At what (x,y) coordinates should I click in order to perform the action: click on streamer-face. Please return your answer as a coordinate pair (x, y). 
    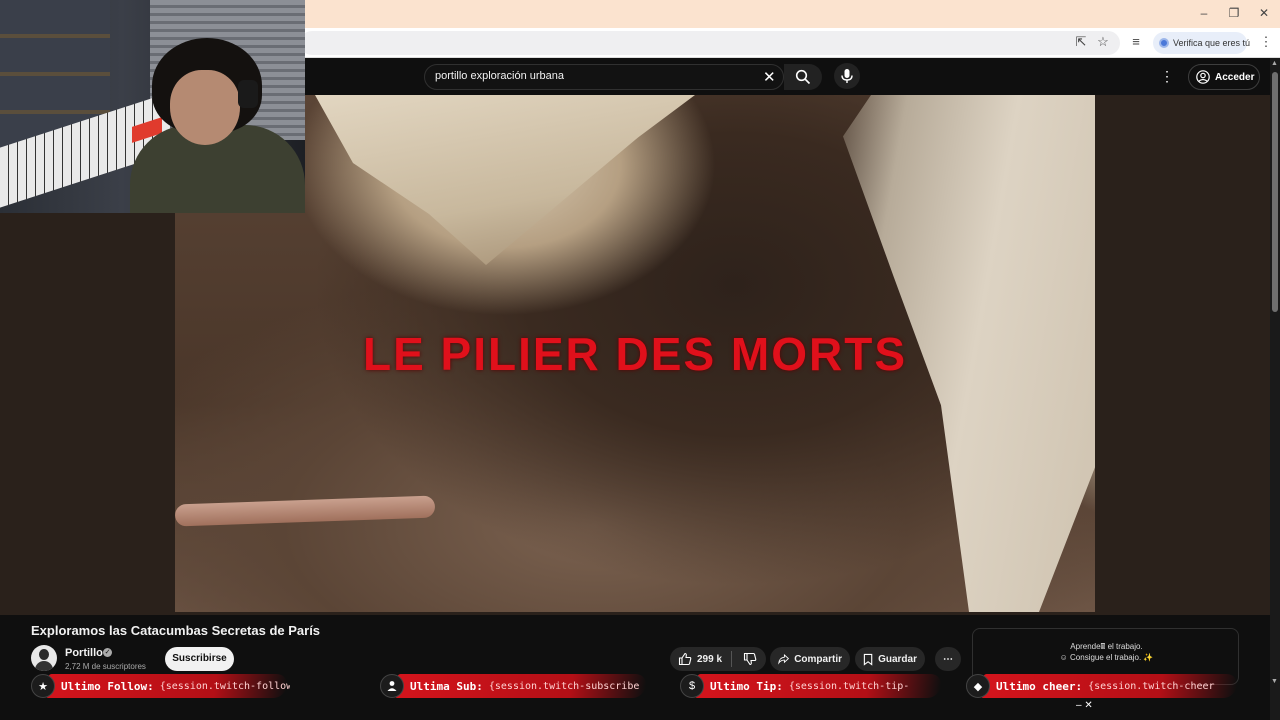
    Looking at the image, I should click on (205, 107).